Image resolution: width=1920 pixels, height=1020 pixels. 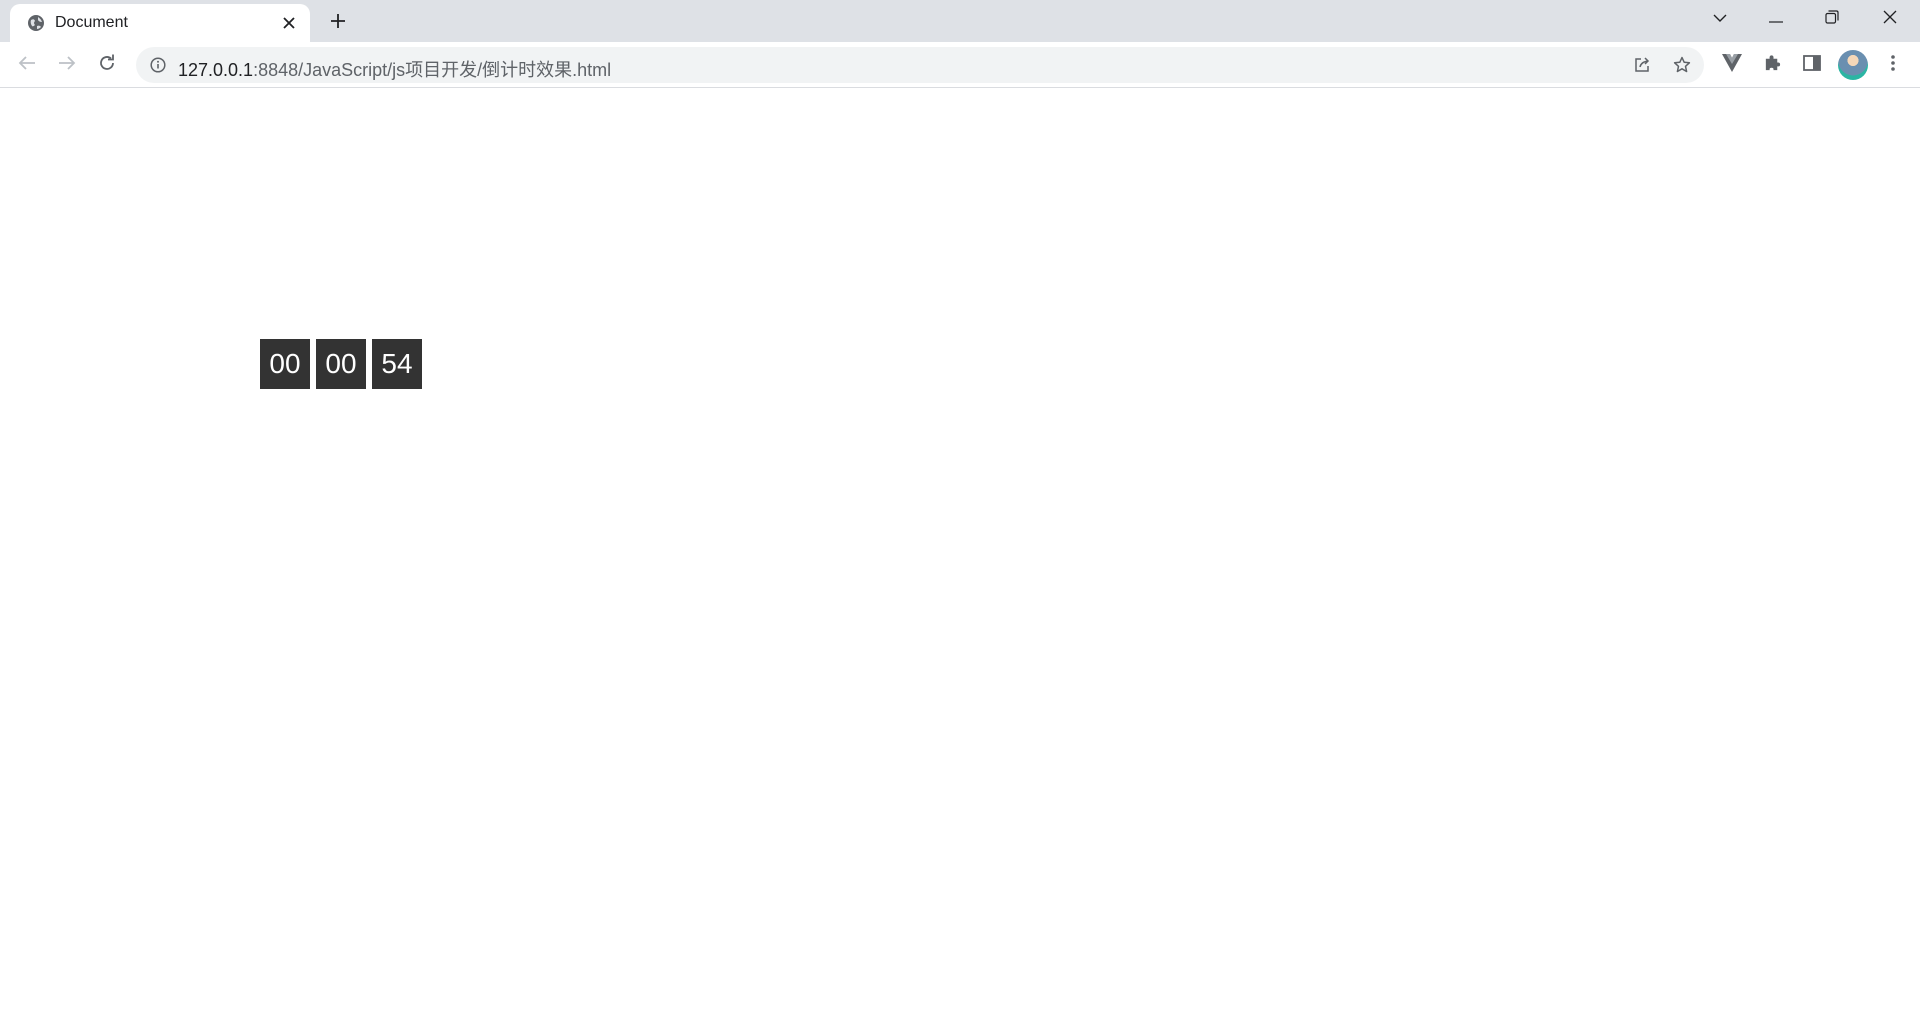 I want to click on kebab-menu-icon, so click(x=1893, y=65).